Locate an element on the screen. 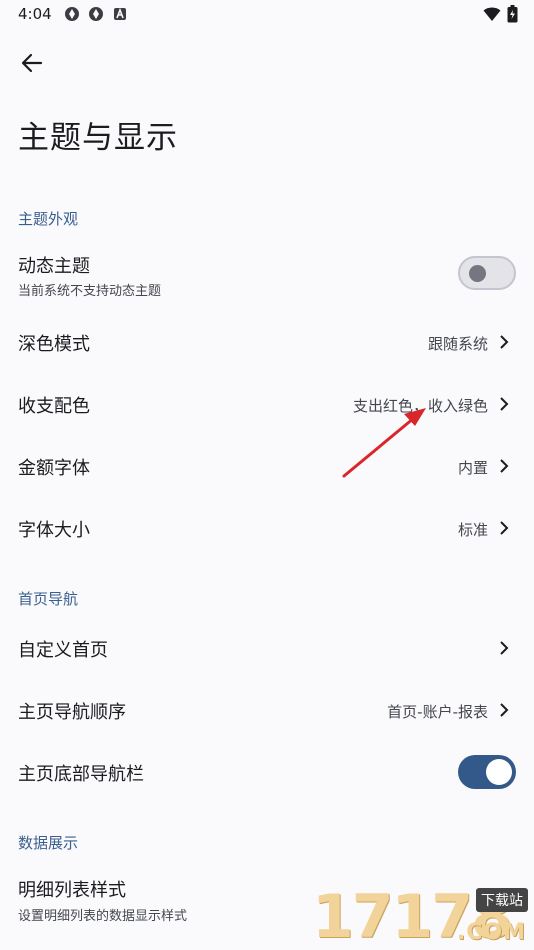 The height and width of the screenshot is (950, 534). section-header-home-nav: 首页导航 is located at coordinates (48, 599).